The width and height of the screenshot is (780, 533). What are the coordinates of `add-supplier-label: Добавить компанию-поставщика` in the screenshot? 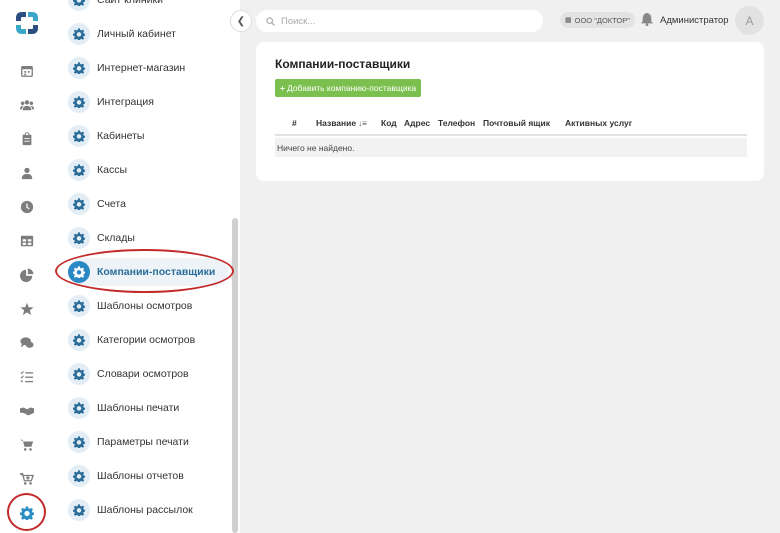 It's located at (351, 88).